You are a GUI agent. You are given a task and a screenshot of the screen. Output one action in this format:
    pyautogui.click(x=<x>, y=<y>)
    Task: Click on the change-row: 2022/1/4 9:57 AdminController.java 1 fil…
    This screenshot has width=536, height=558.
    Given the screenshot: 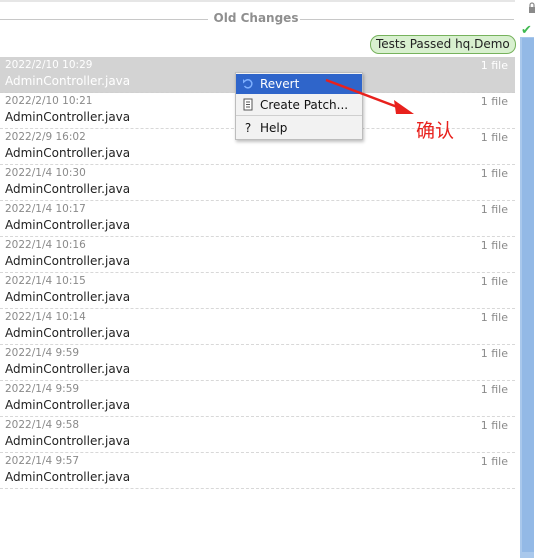 What is the action you would take?
    pyautogui.click(x=257, y=471)
    